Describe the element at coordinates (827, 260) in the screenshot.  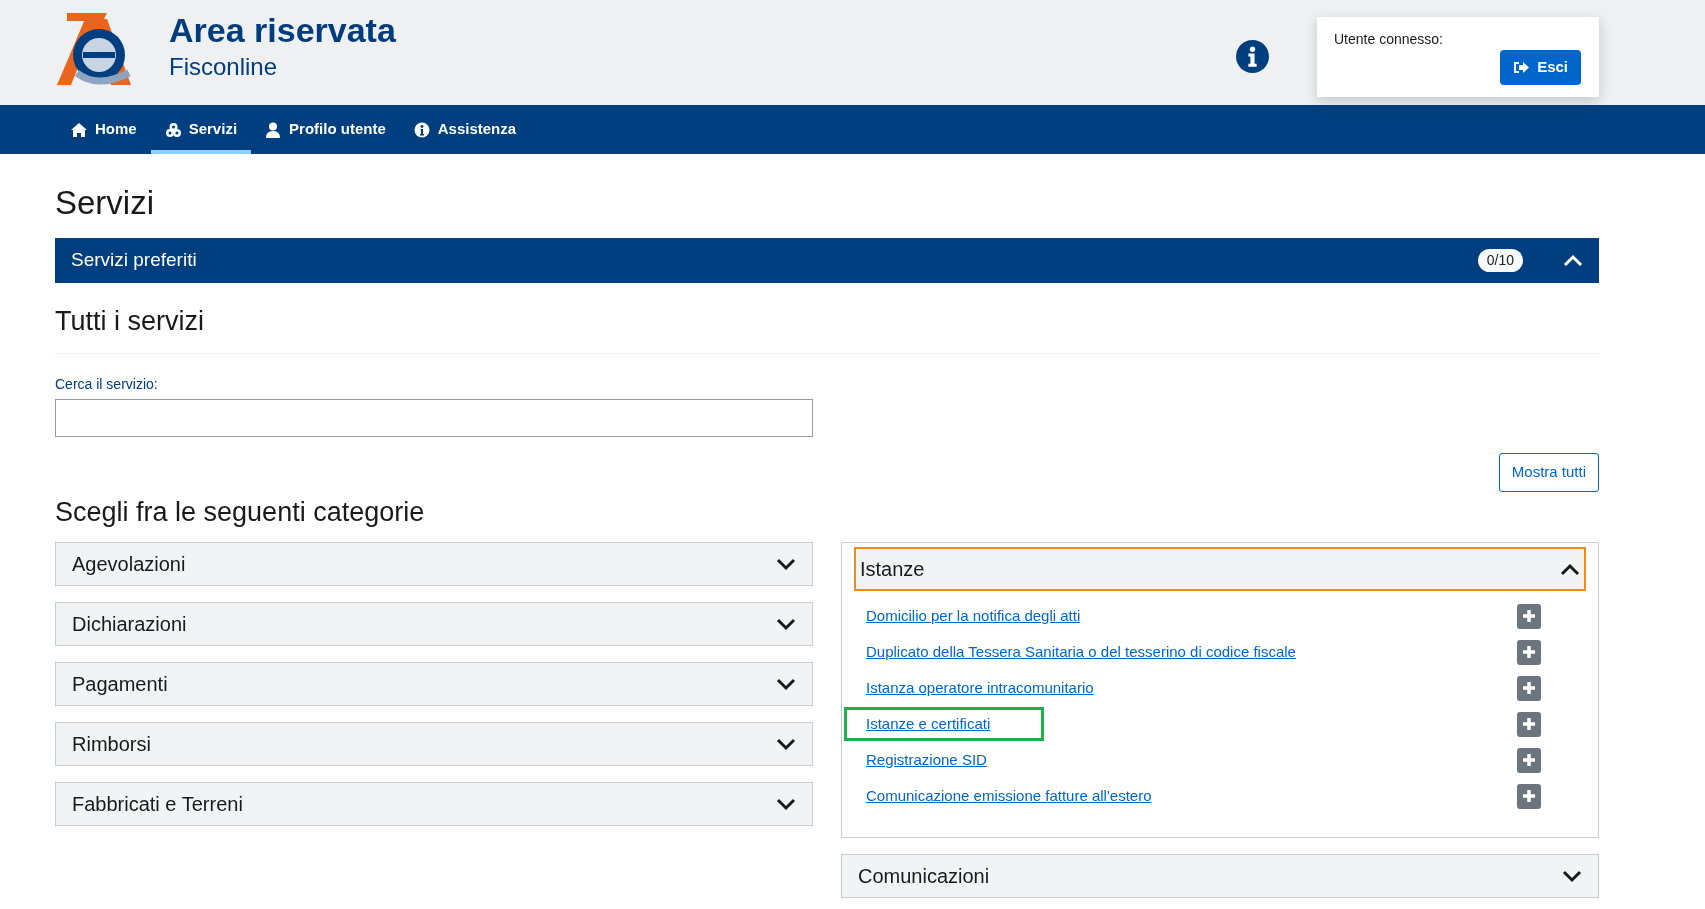
I see `favorites-bar: Servizi preferiti 0/10` at that location.